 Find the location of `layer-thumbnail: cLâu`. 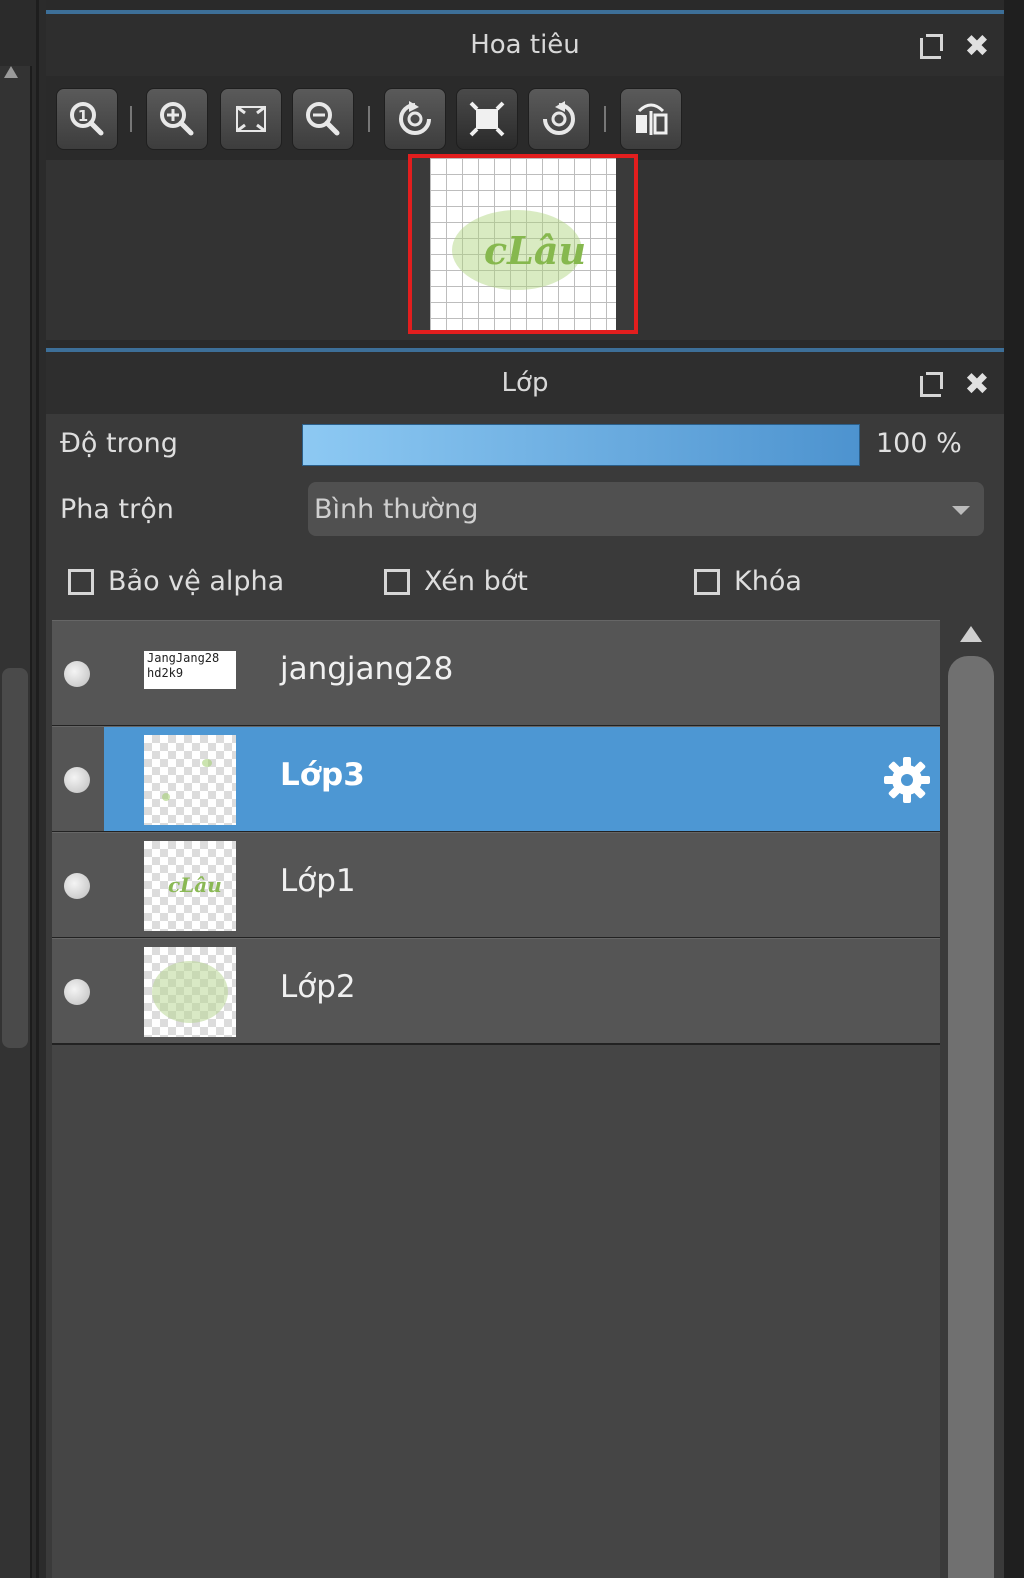

layer-thumbnail: cLâu is located at coordinates (190, 886).